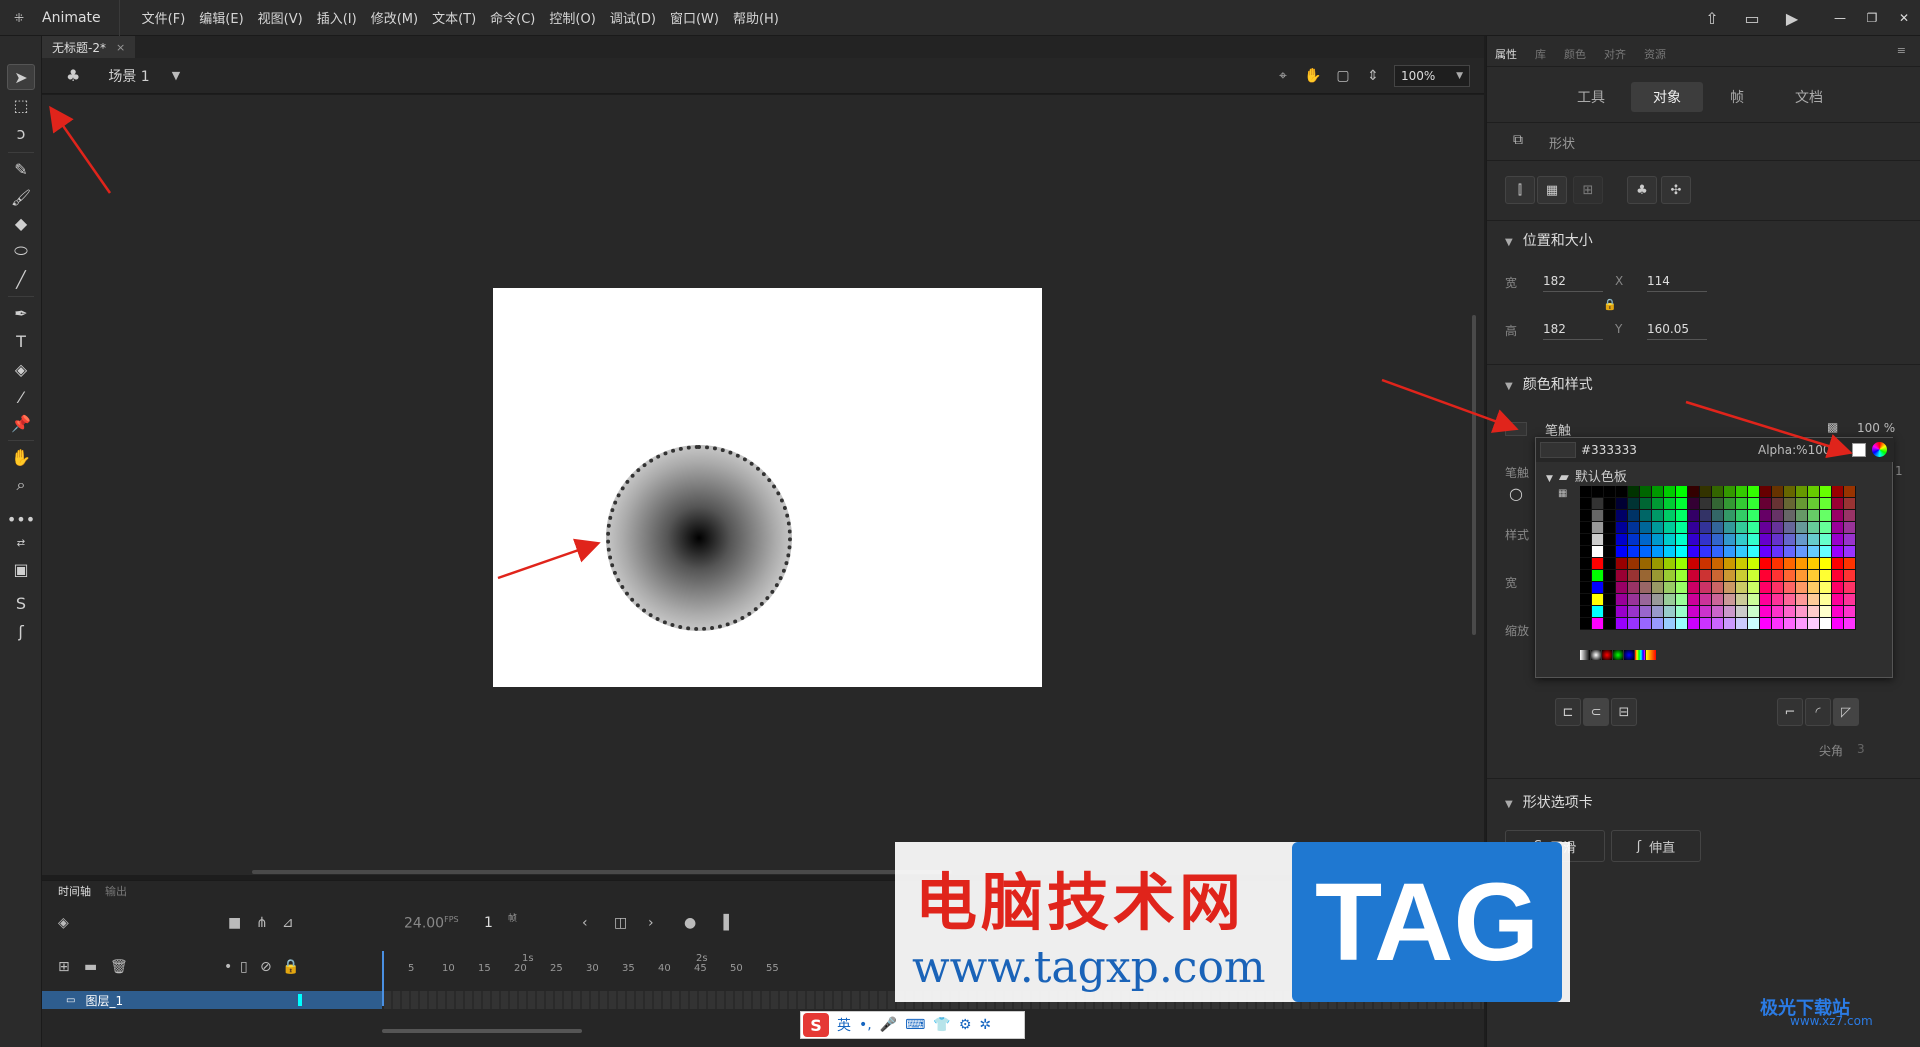  I want to click on smooth-icon: S, so click(21, 603).